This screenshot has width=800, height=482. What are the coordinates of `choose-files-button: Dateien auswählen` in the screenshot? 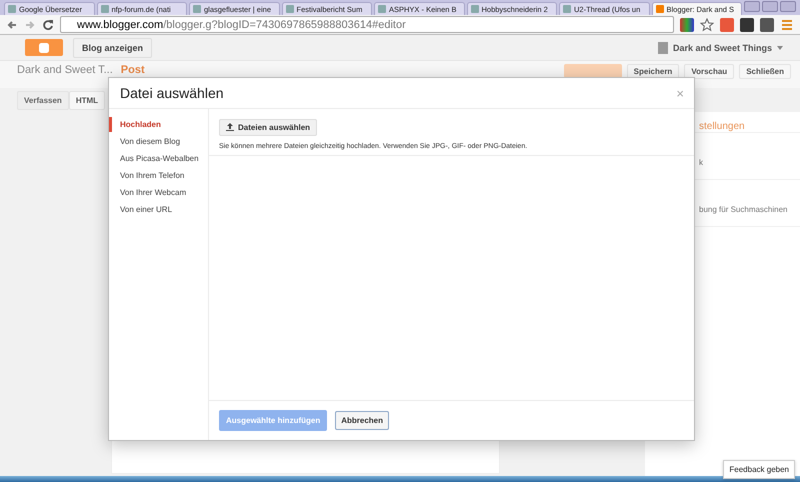 It's located at (268, 127).